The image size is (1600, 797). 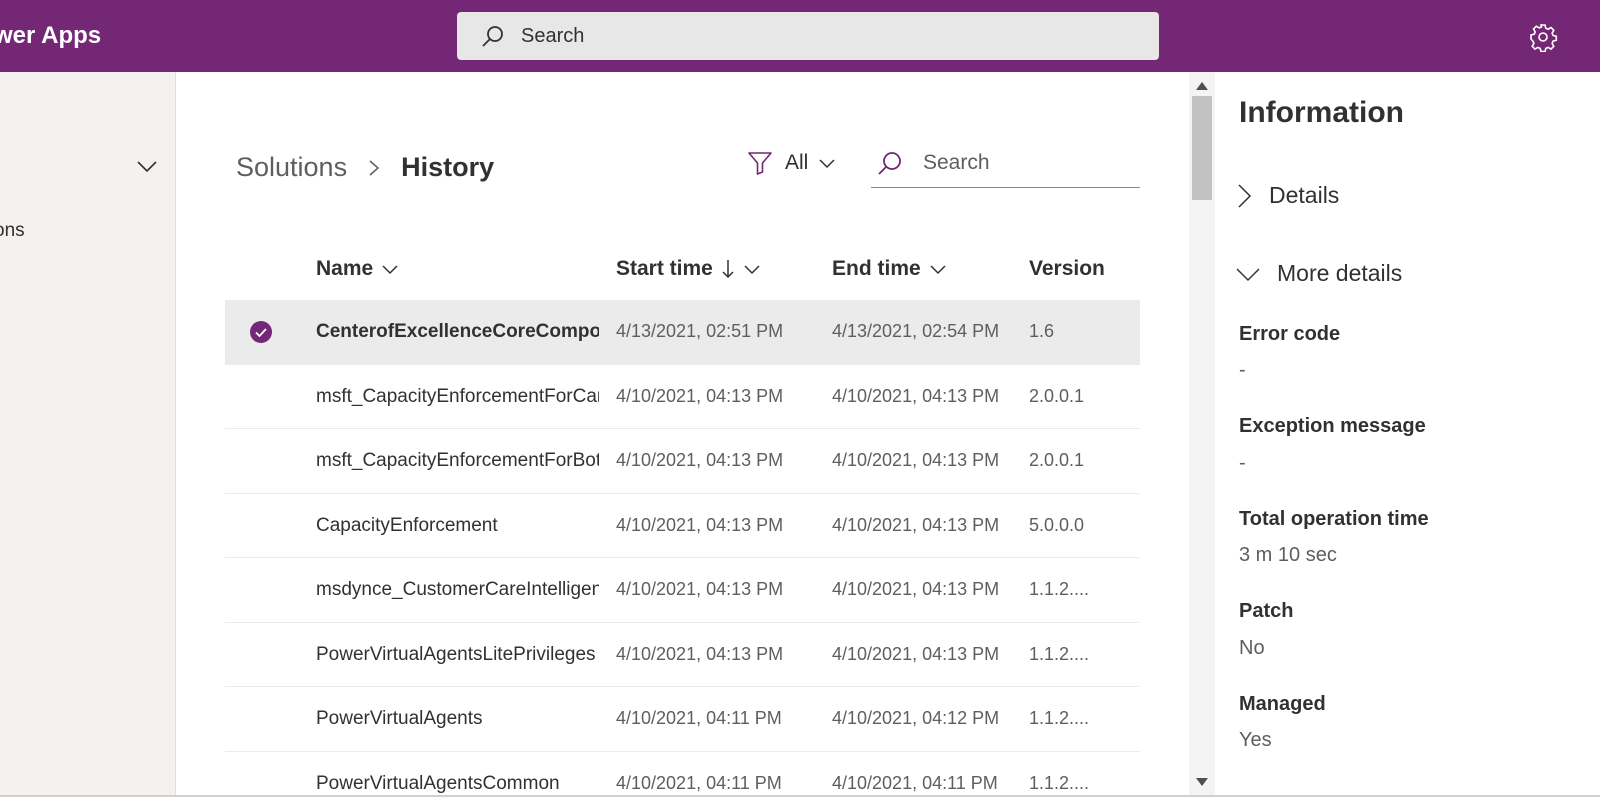 I want to click on error-code-label: Error code, so click(x=1290, y=334).